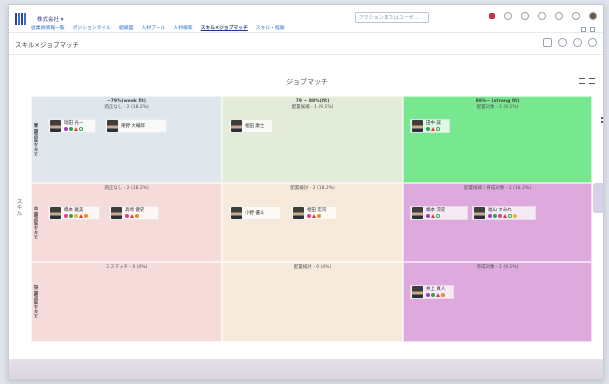 This screenshot has width=609, height=384. Describe the element at coordinates (598, 198) in the screenshot. I see `side-panel-handle` at that location.